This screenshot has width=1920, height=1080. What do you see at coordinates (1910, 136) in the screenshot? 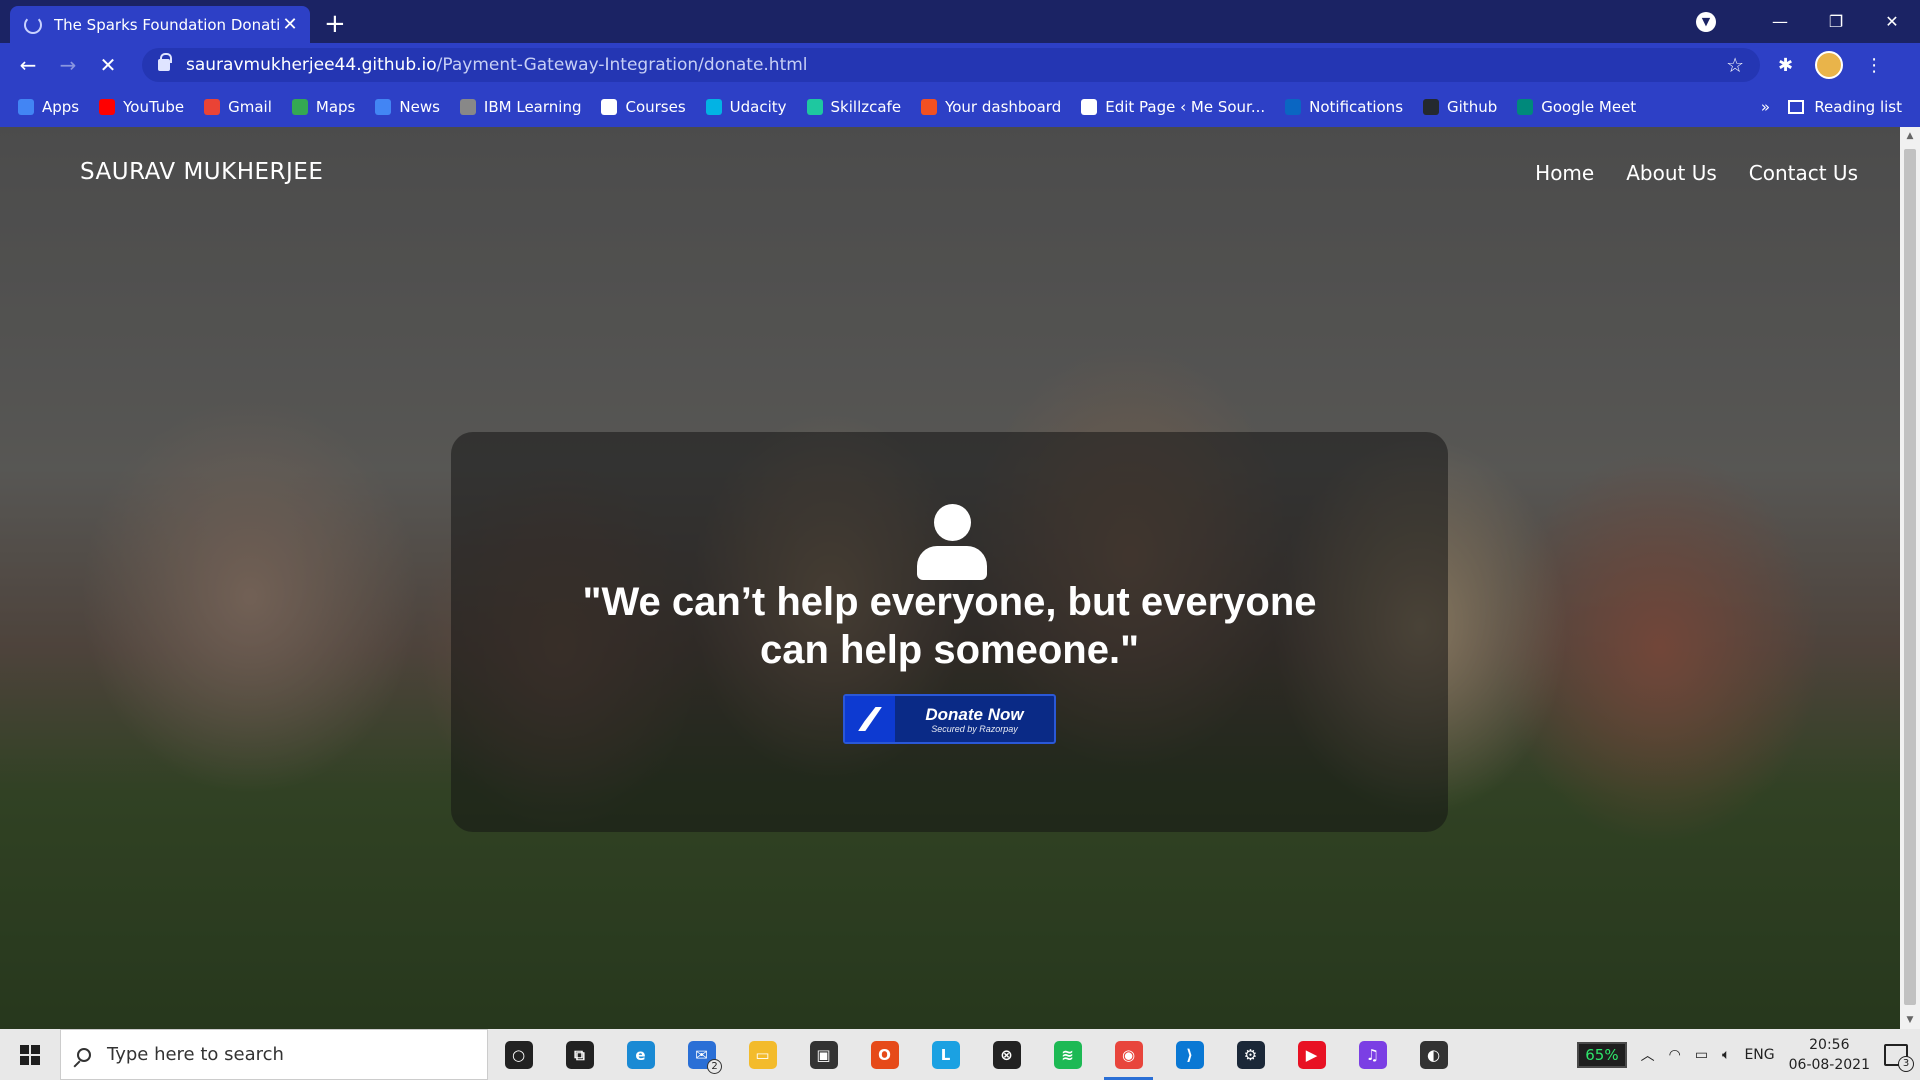
I see `scroll-up-icon: ▲` at bounding box center [1910, 136].